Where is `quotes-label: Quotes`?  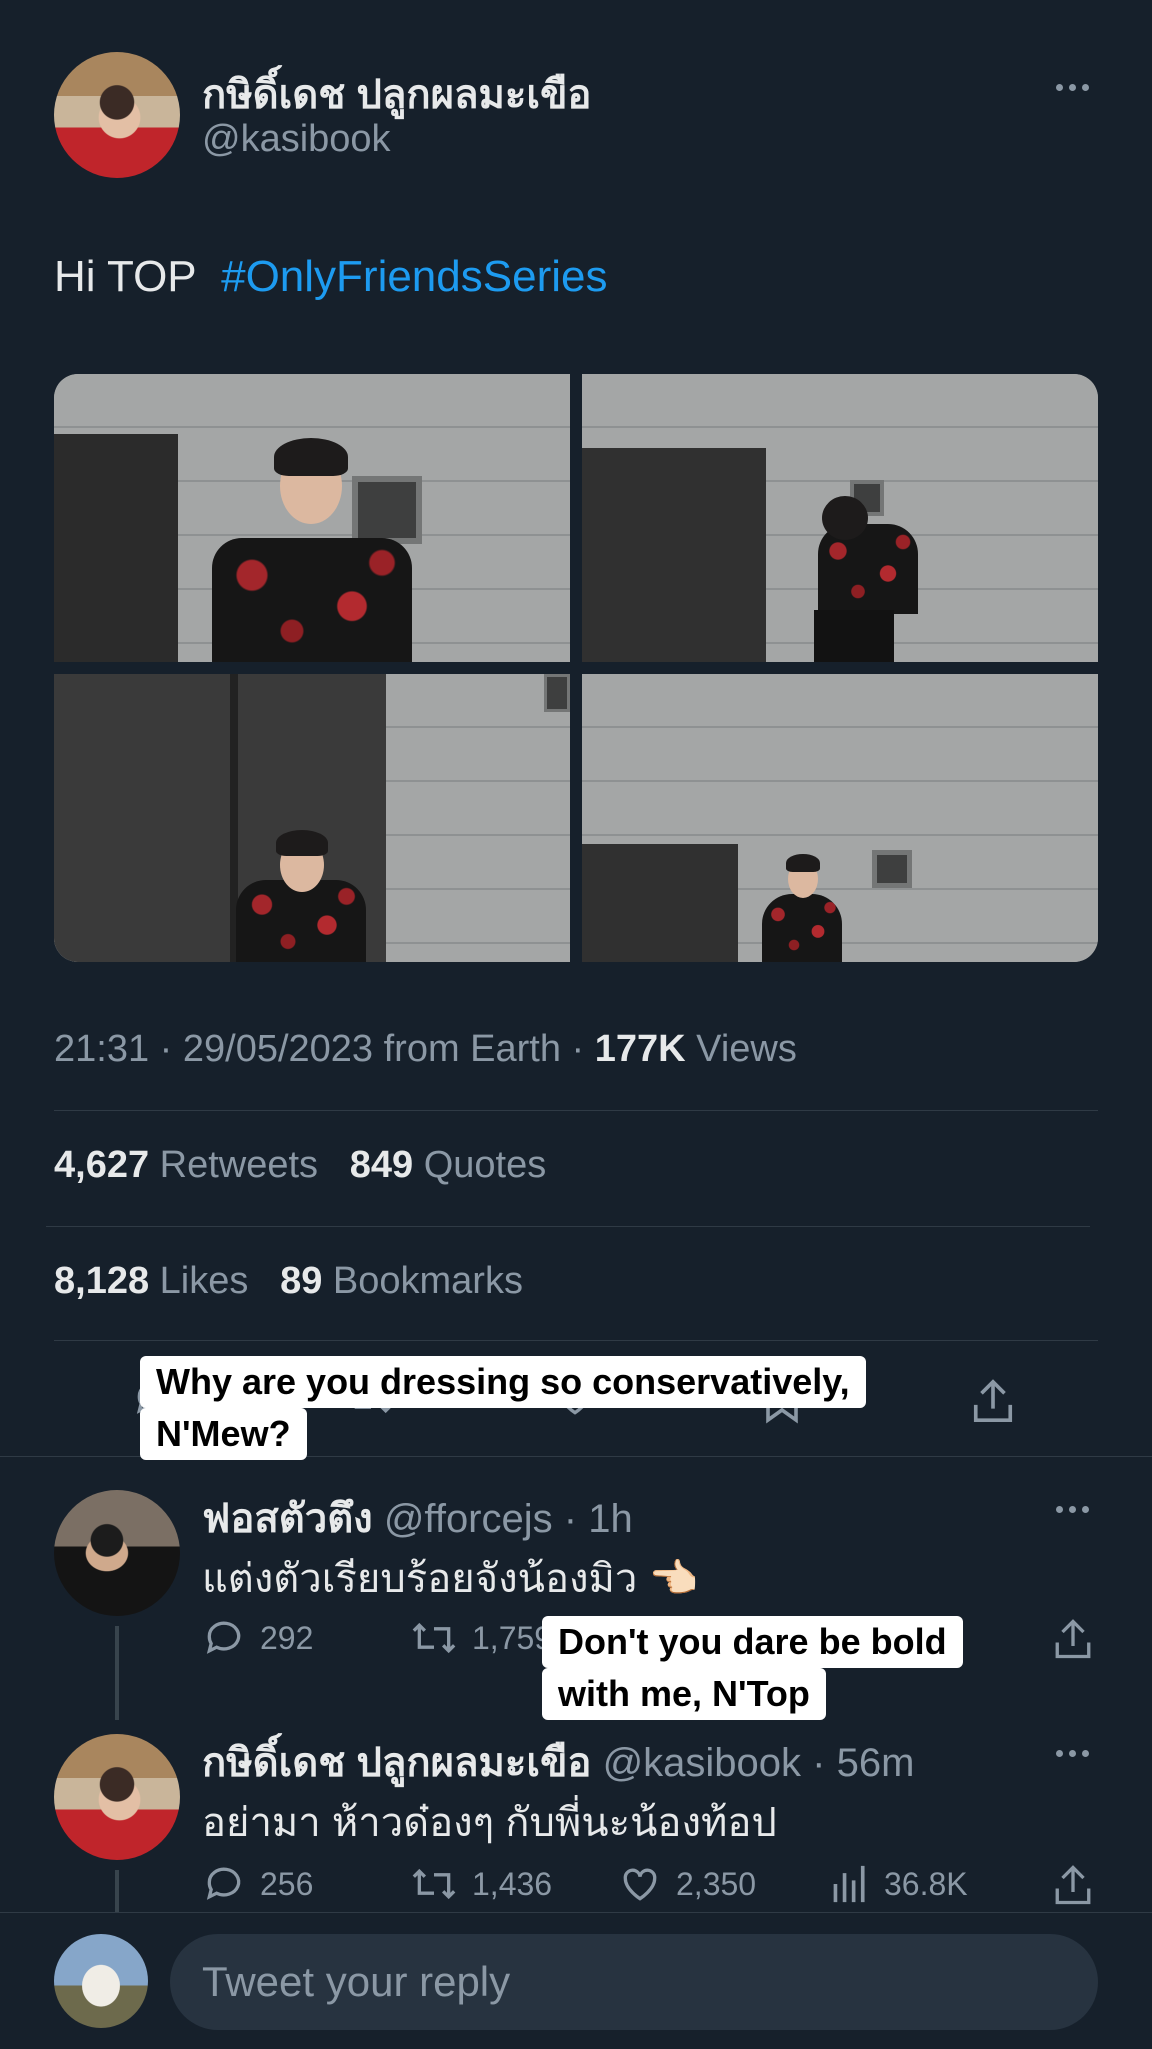 quotes-label: Quotes is located at coordinates (485, 1165).